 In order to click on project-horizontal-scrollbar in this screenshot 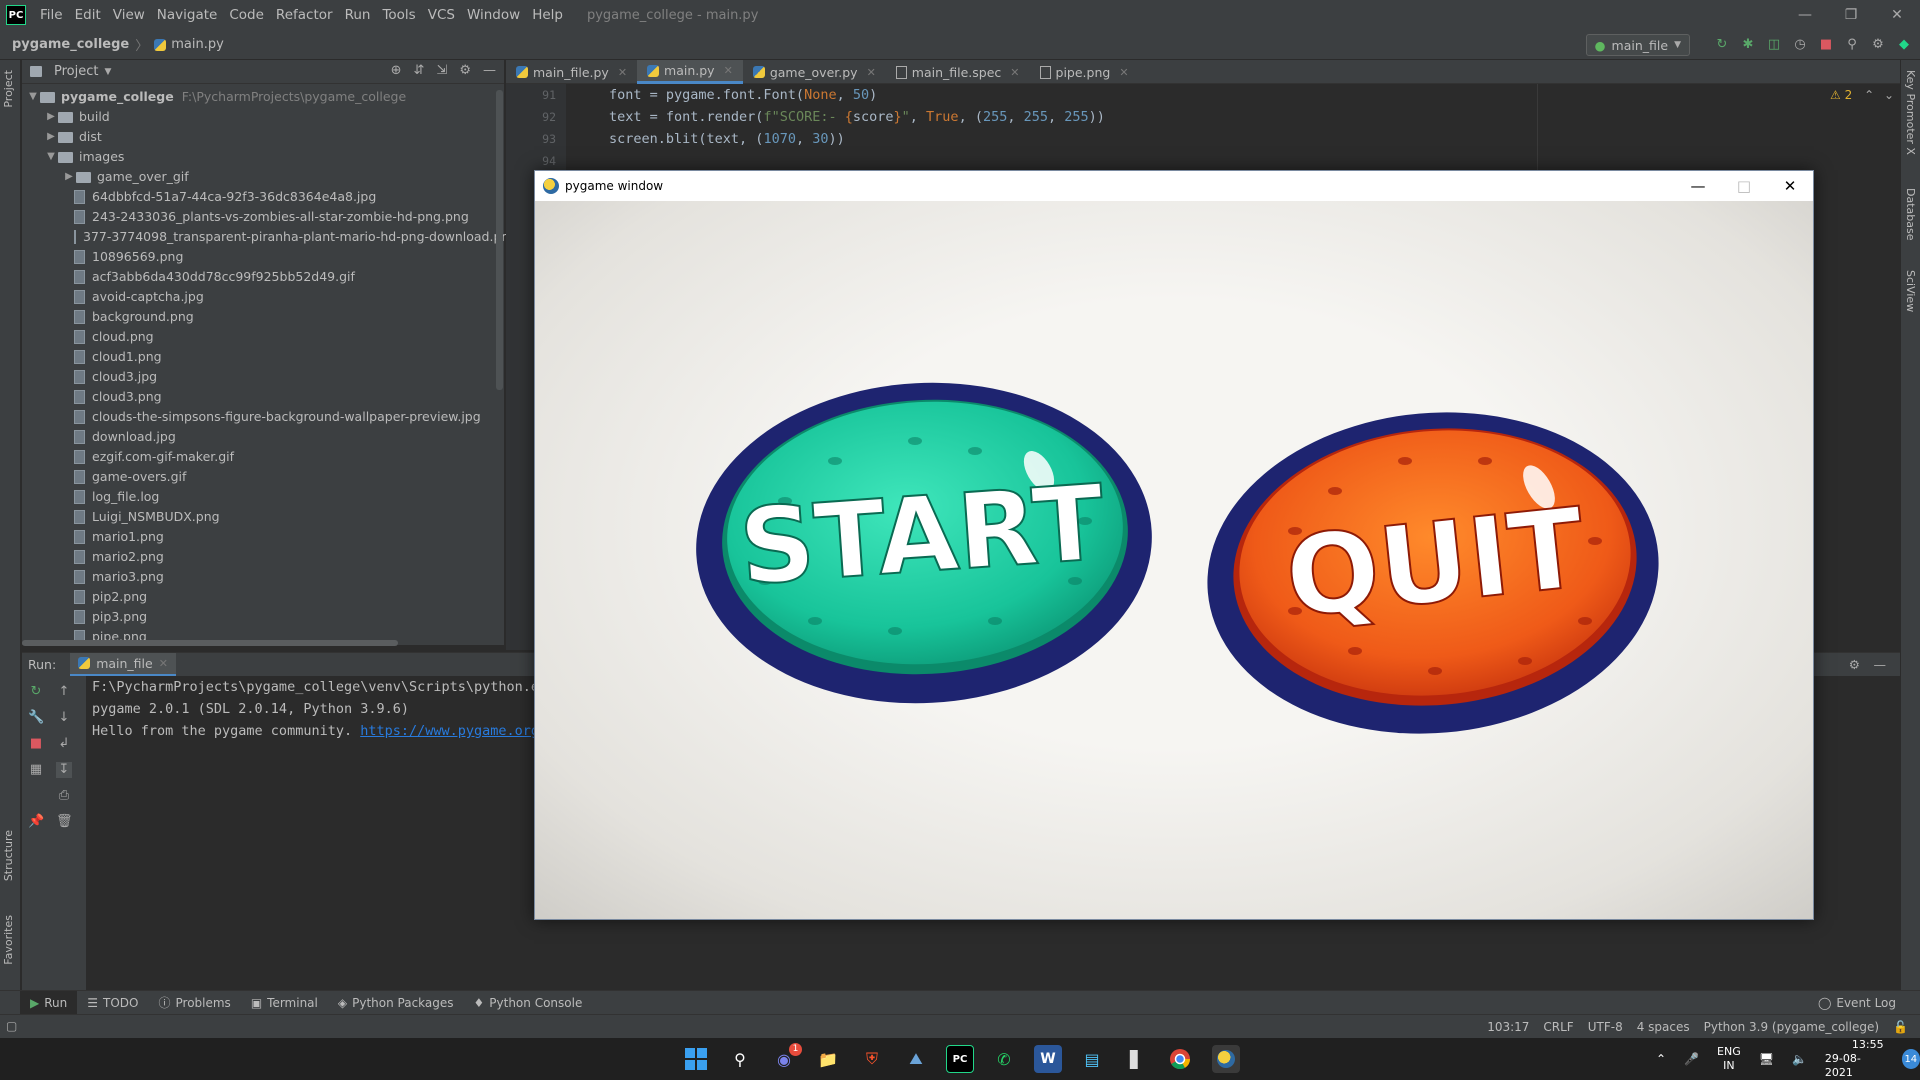, I will do `click(210, 643)`.